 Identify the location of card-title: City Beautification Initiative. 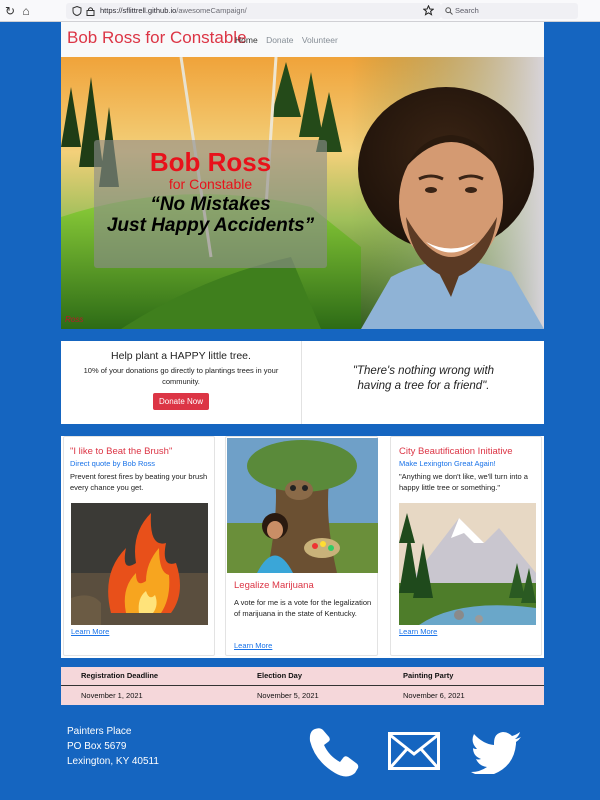
(456, 451).